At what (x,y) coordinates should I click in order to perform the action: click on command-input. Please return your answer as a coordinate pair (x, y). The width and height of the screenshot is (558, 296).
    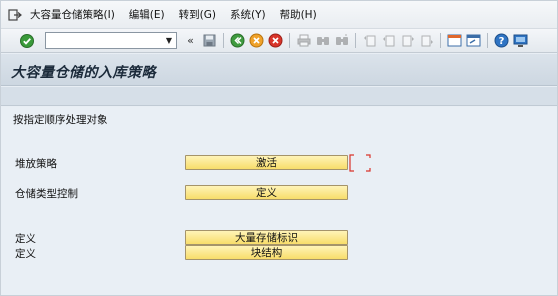
    Looking at the image, I should click on (104, 40).